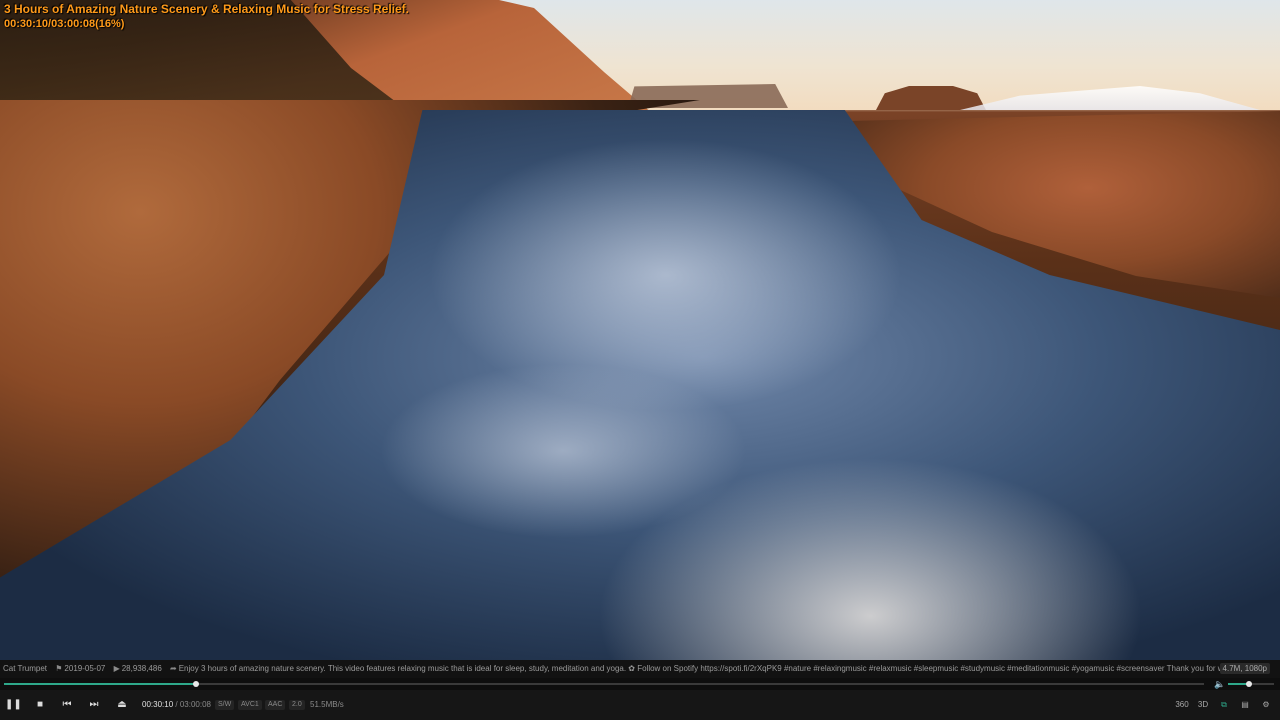 This screenshot has height=720, width=1280. I want to click on play-icon: ▶, so click(116, 668).